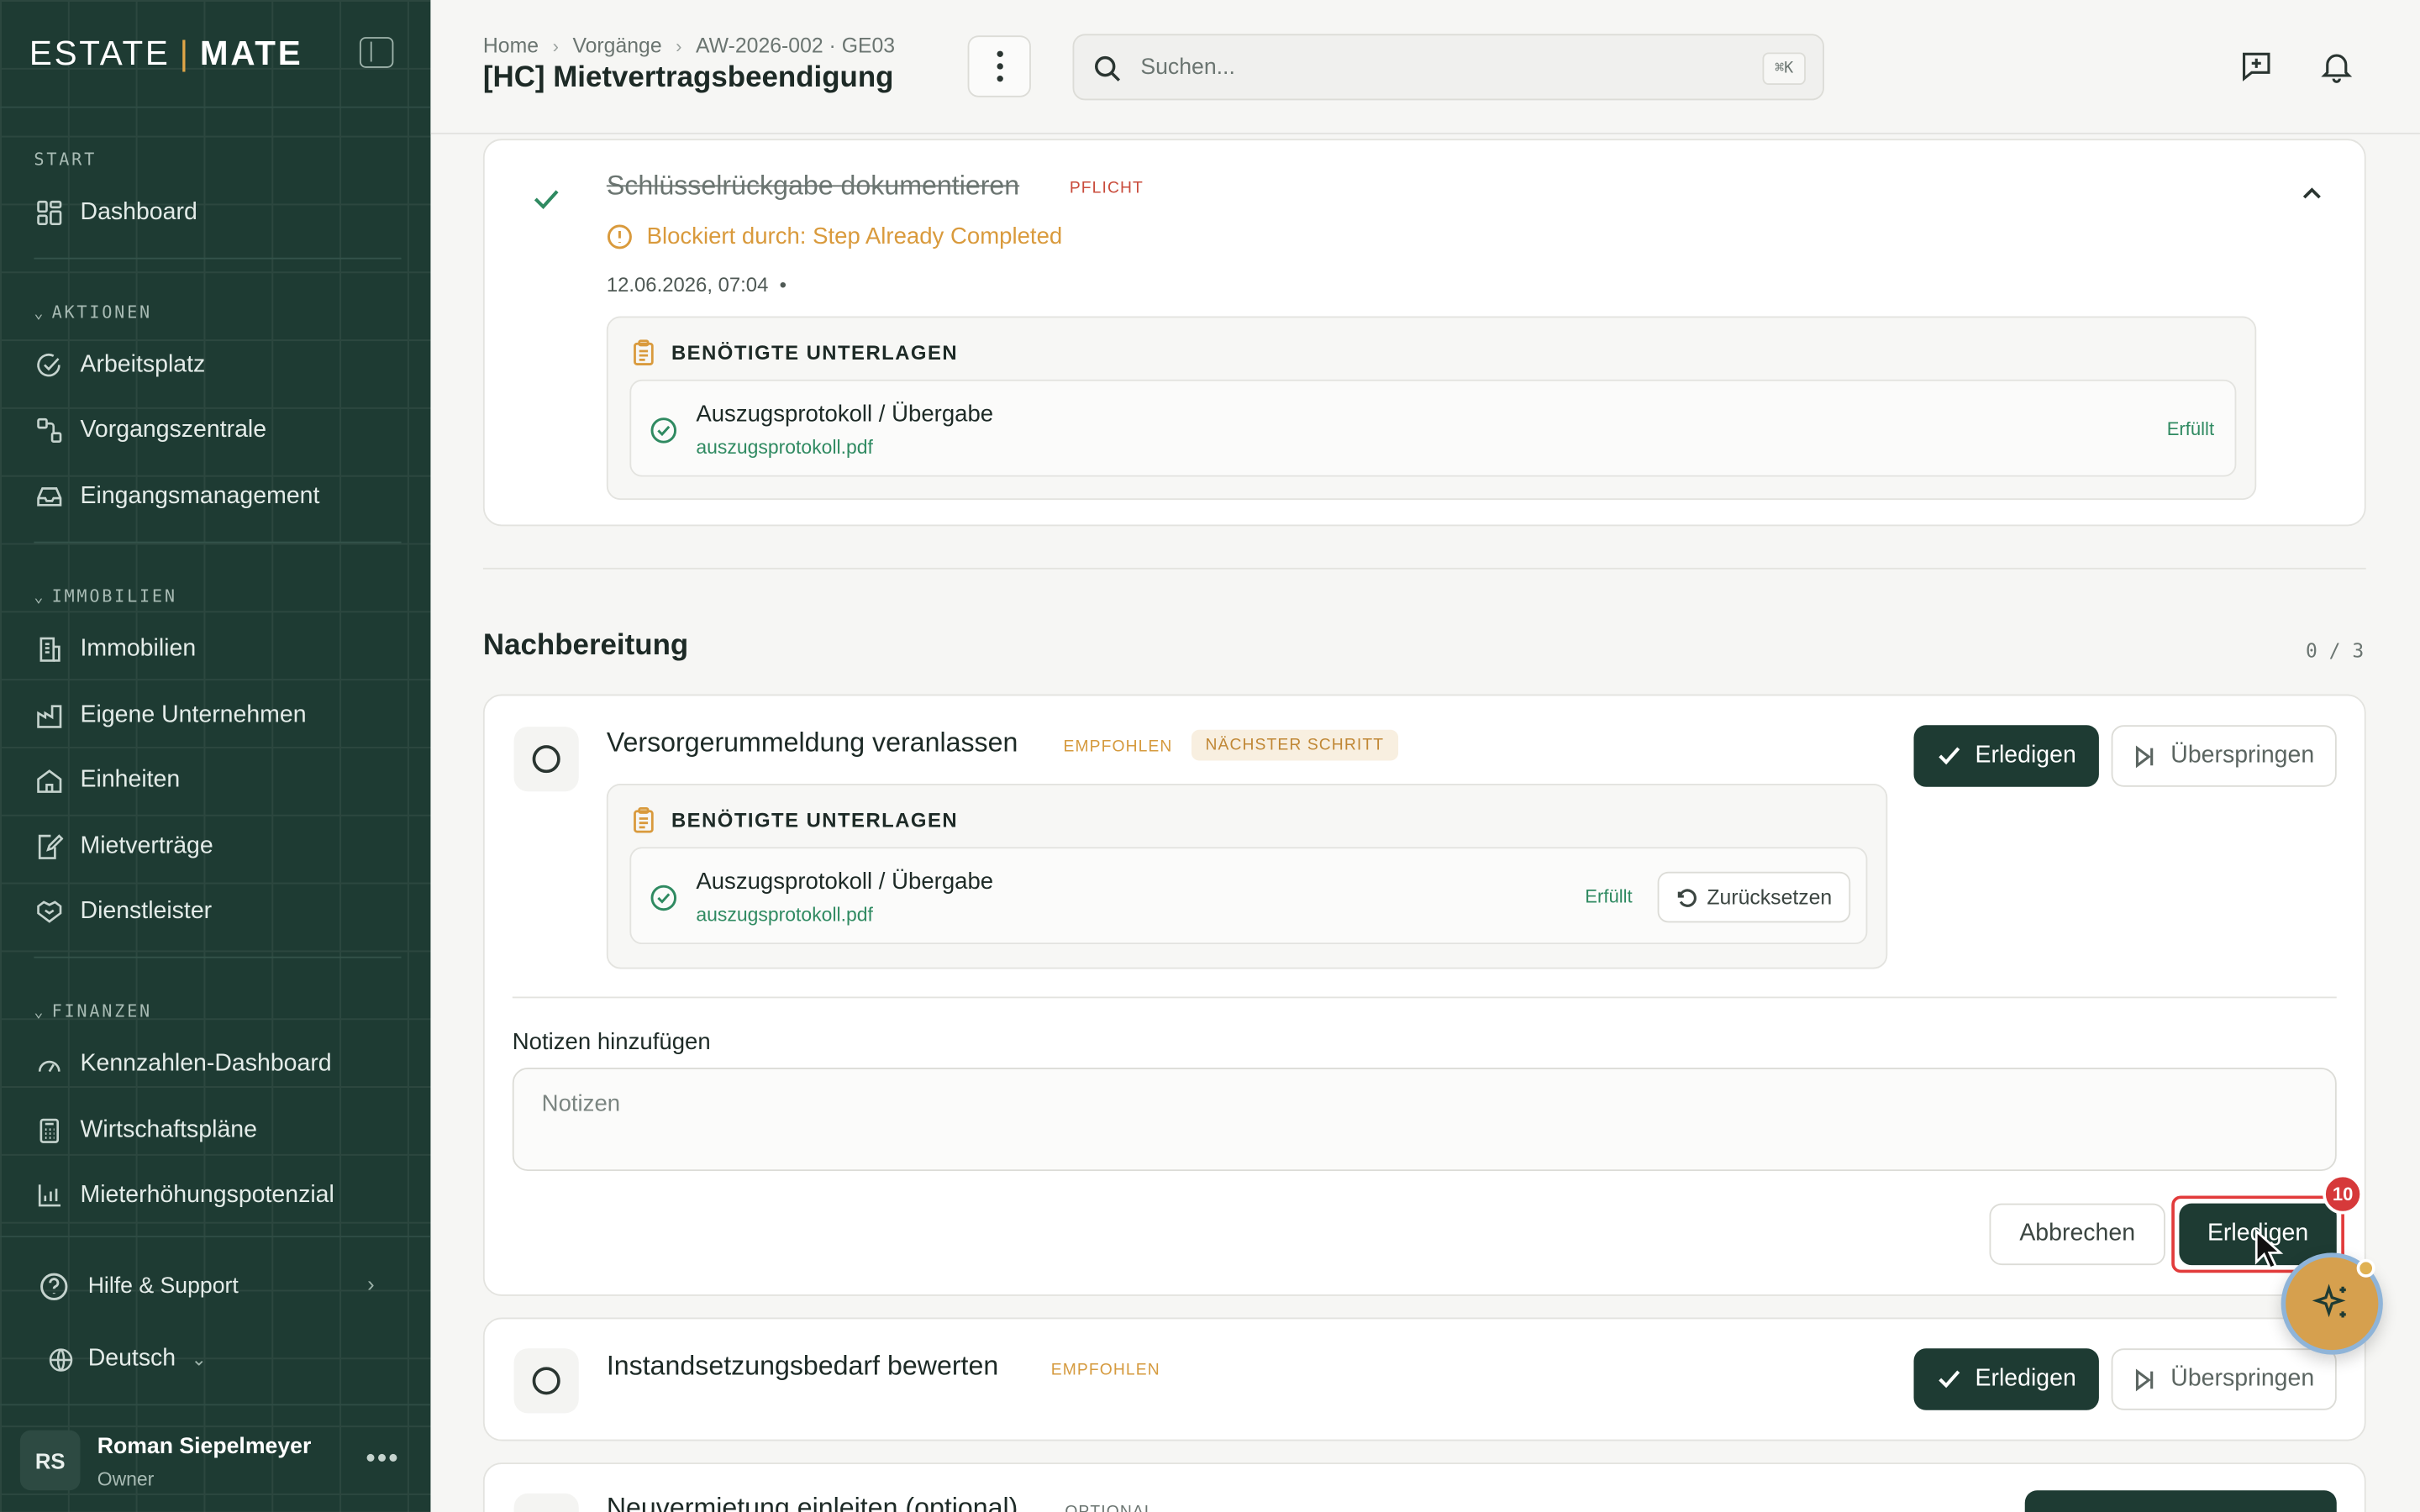 This screenshot has height=1512, width=2420. What do you see at coordinates (50, 1131) in the screenshot?
I see `calculator-icon` at bounding box center [50, 1131].